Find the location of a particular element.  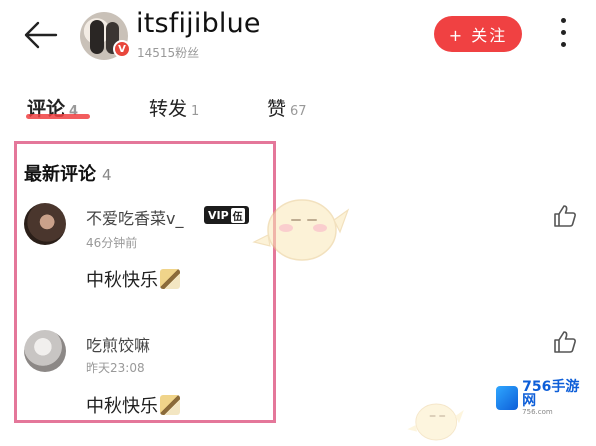

tab-count: 1 is located at coordinates (195, 111).